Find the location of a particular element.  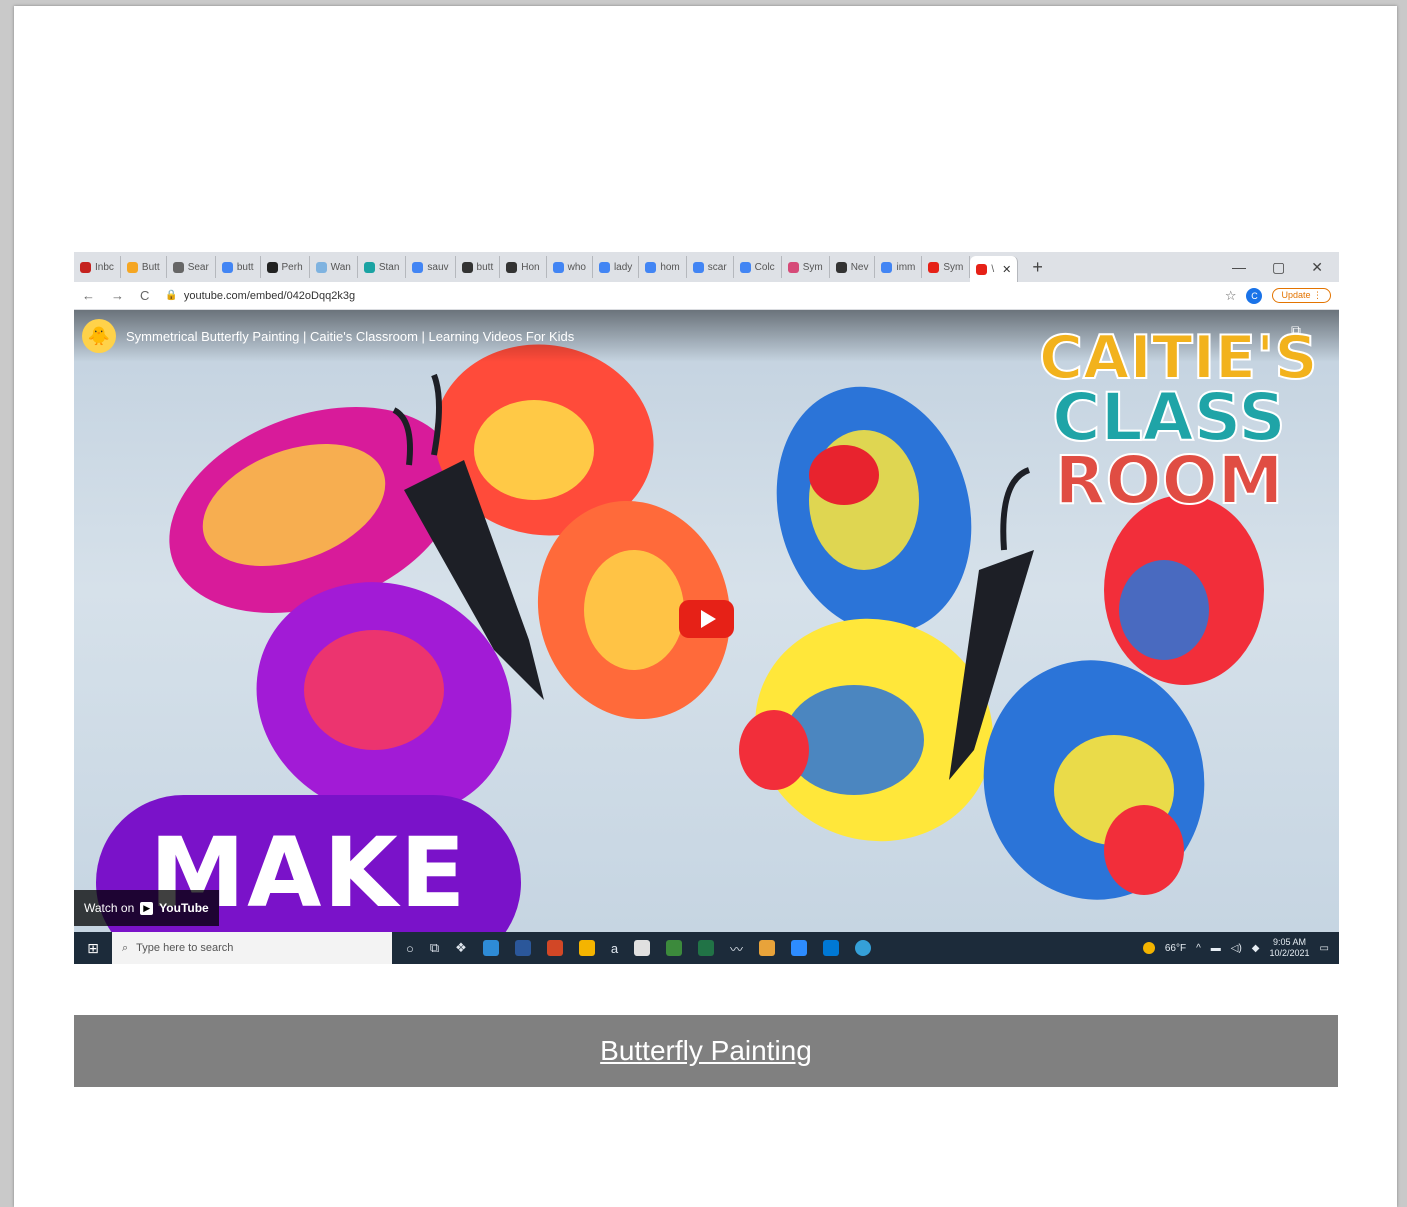

update-button: Update ⋮ is located at coordinates (1301, 295).